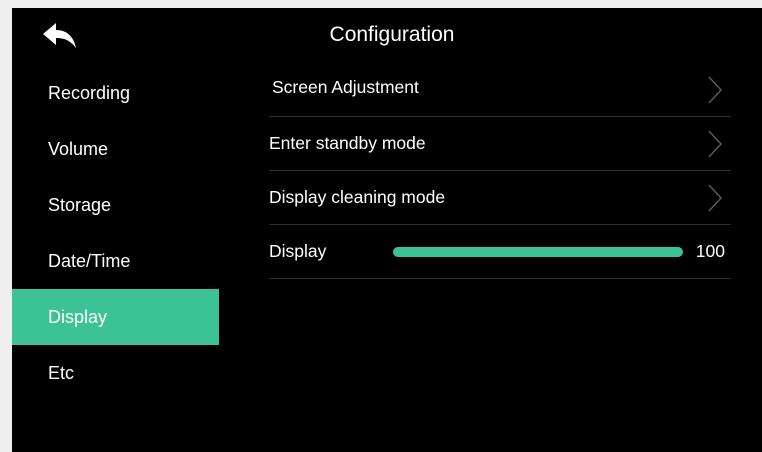 This screenshot has height=452, width=762. What do you see at coordinates (345, 87) in the screenshot?
I see `screen-adjustment-label: Screen Adjustment` at bounding box center [345, 87].